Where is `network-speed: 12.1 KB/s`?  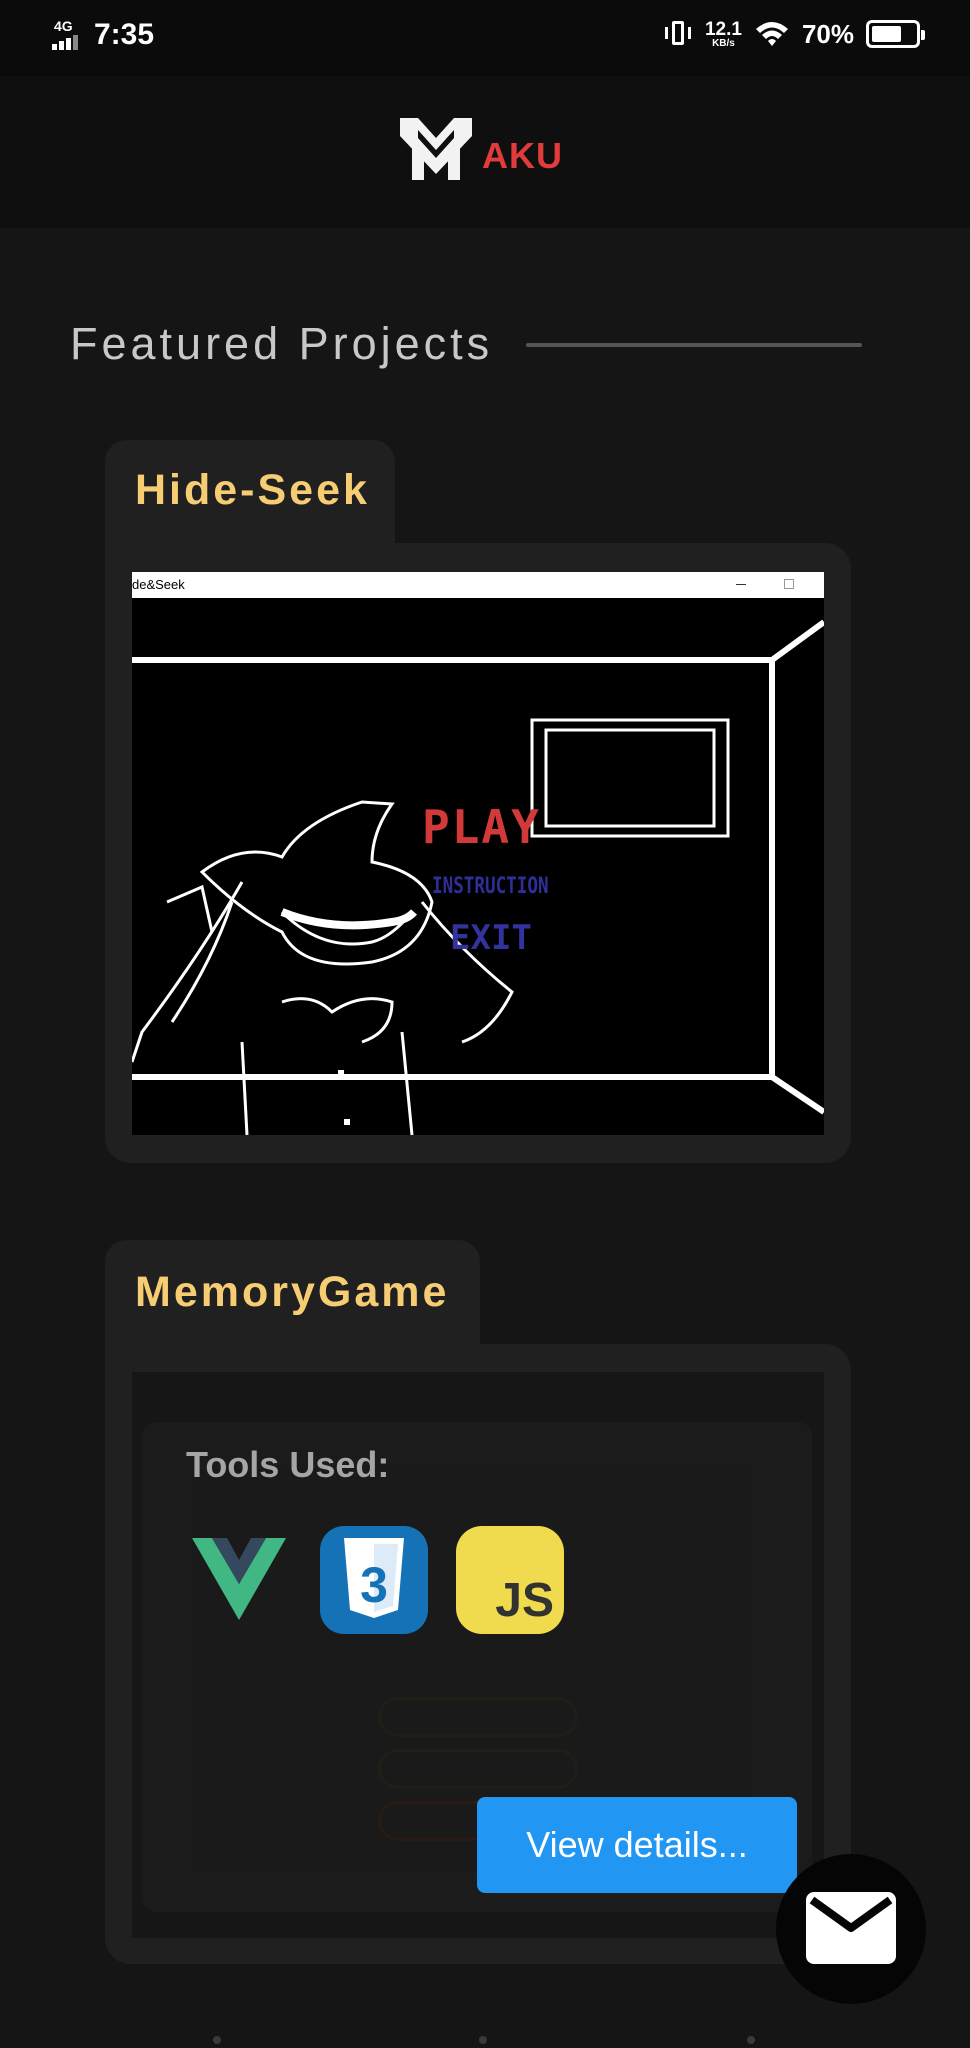 network-speed: 12.1 KB/s is located at coordinates (723, 34).